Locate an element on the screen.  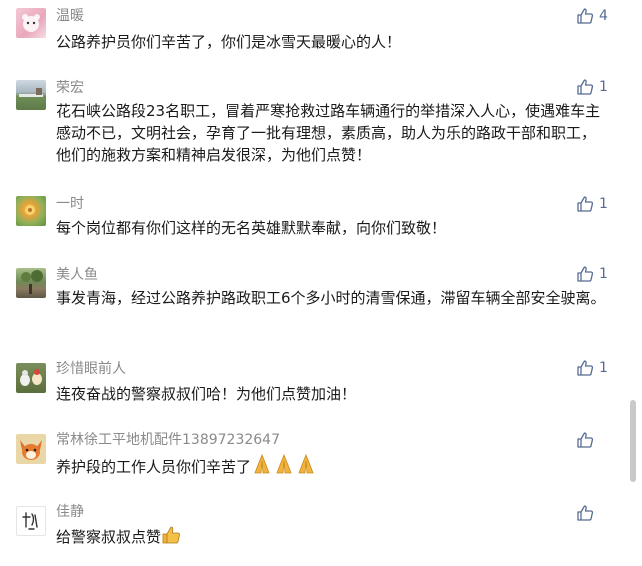
comment-item: 佳静 给警察叔叔点赞 is located at coordinates (310, 531).